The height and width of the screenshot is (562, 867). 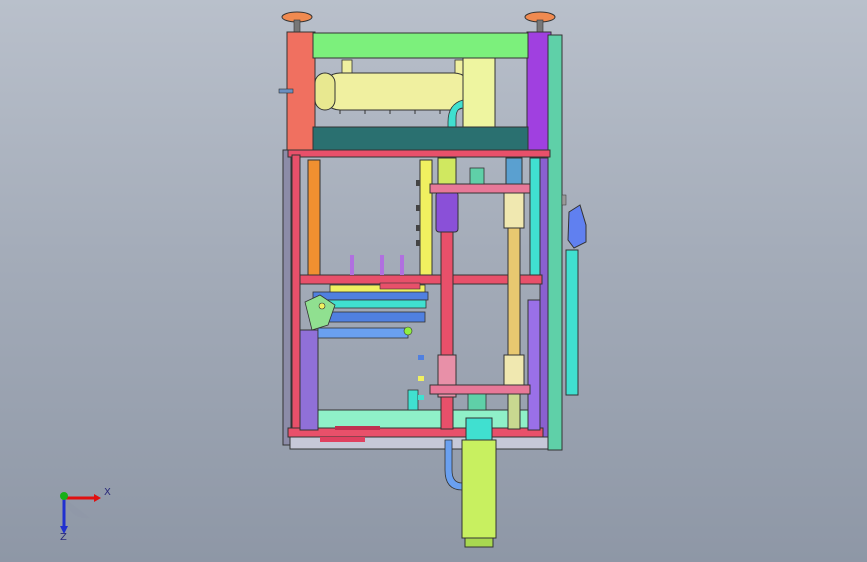 What do you see at coordinates (480, 389) in the screenshot?
I see `lower-column-crossplate` at bounding box center [480, 389].